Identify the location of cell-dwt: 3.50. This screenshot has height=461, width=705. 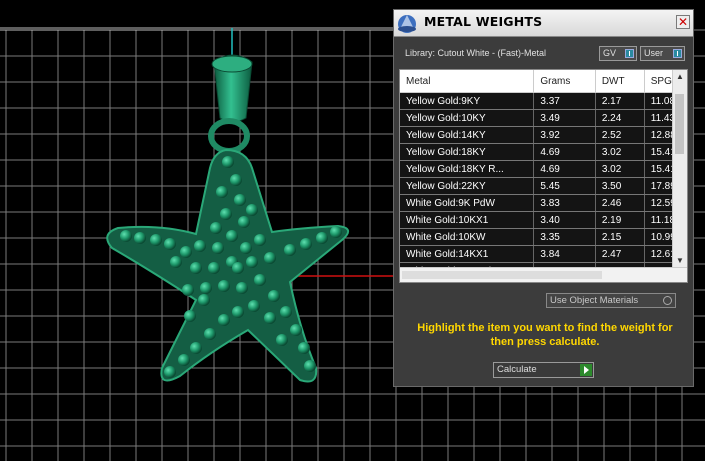
(620, 186).